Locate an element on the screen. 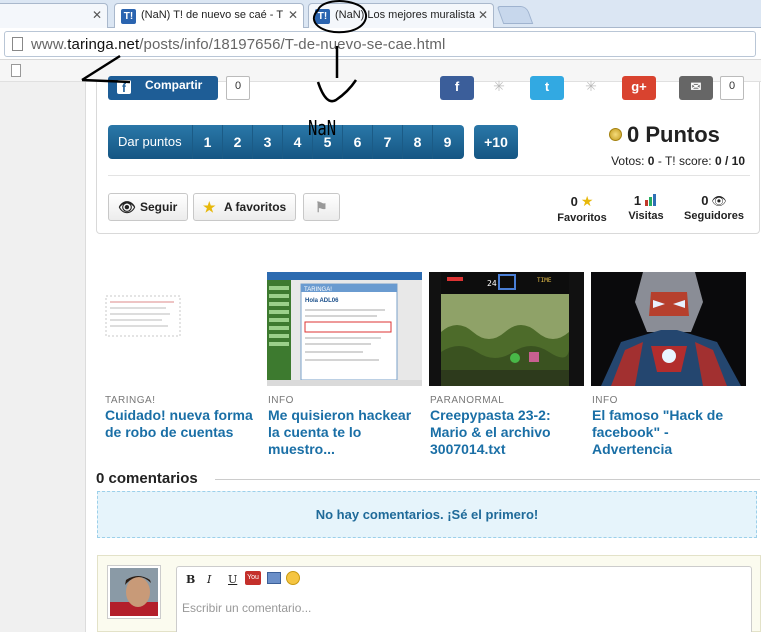 The height and width of the screenshot is (632, 761). points-button-6: 6 is located at coordinates (357, 142).